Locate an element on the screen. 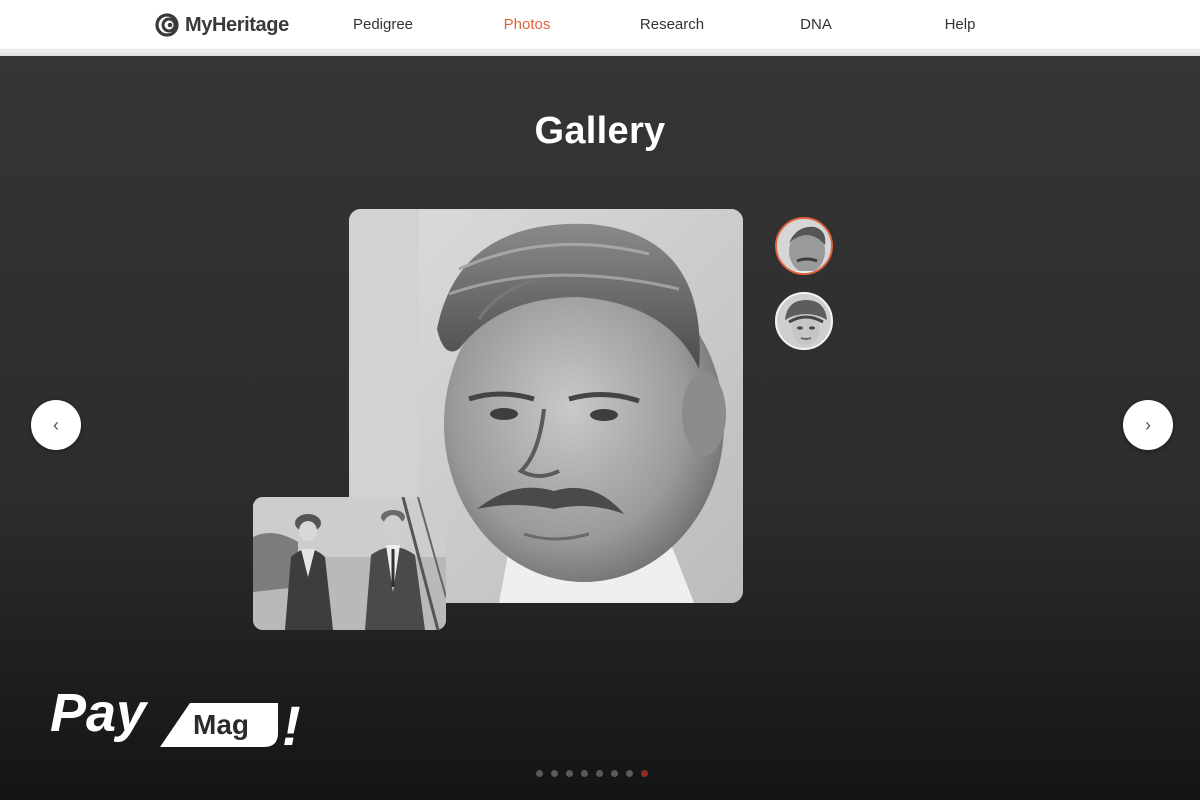 This screenshot has width=1200, height=800. paymag-mark: ! is located at coordinates (291, 723).